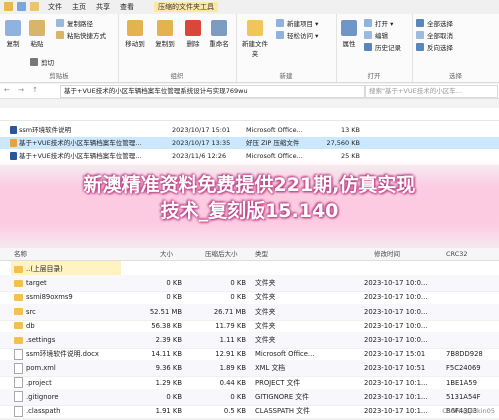 The width and height of the screenshot is (499, 420). What do you see at coordinates (13, 143) in the screenshot?
I see `zip-file-icon` at bounding box center [13, 143].